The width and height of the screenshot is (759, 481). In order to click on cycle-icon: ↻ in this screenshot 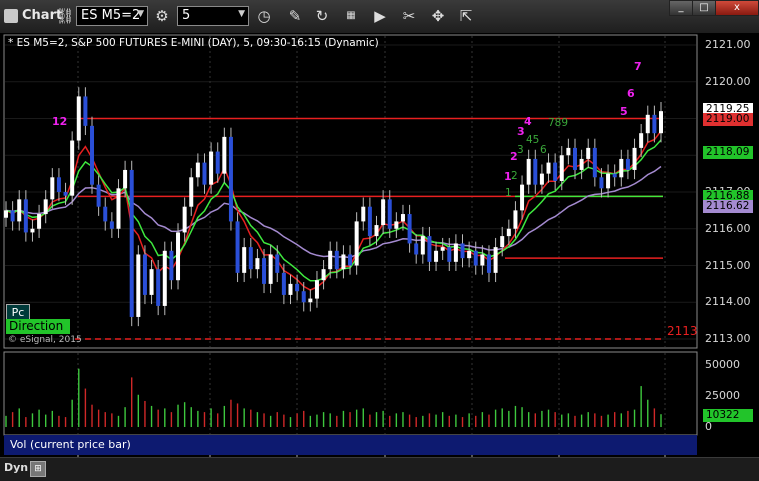, I will do `click(322, 16)`.